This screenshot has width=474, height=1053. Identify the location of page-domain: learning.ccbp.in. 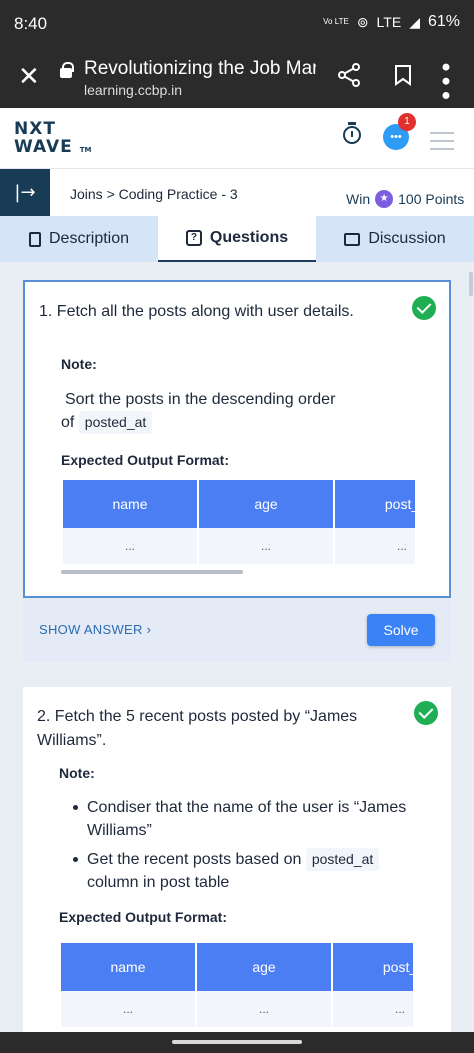
(133, 90).